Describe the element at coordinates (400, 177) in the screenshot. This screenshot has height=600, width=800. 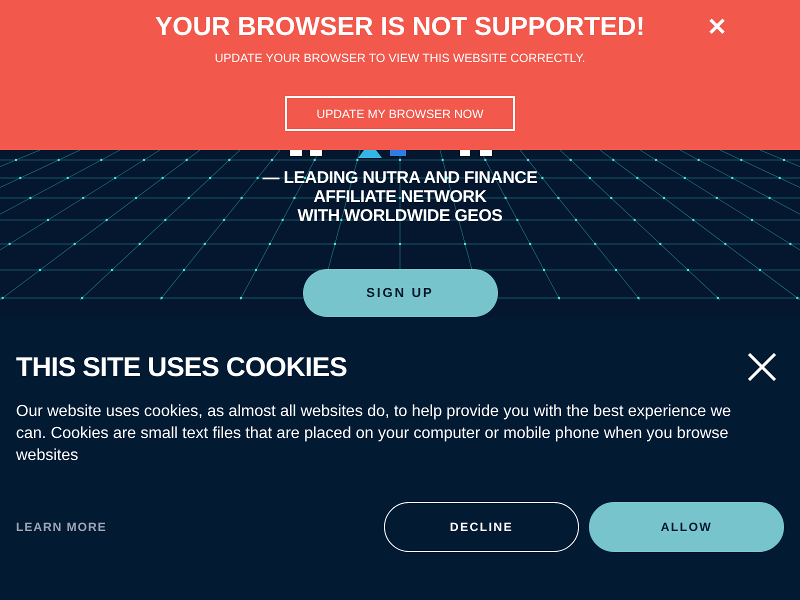
I see `tagline-line: — LEADING NUTRA AND FINANCE` at that location.